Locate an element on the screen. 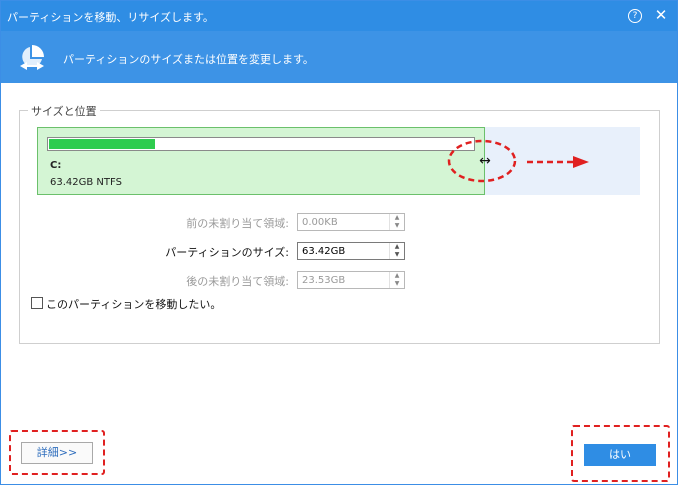 The height and width of the screenshot is (485, 678). banner-text: パーティションのサイズまたは位置を変更します。 is located at coordinates (188, 59).